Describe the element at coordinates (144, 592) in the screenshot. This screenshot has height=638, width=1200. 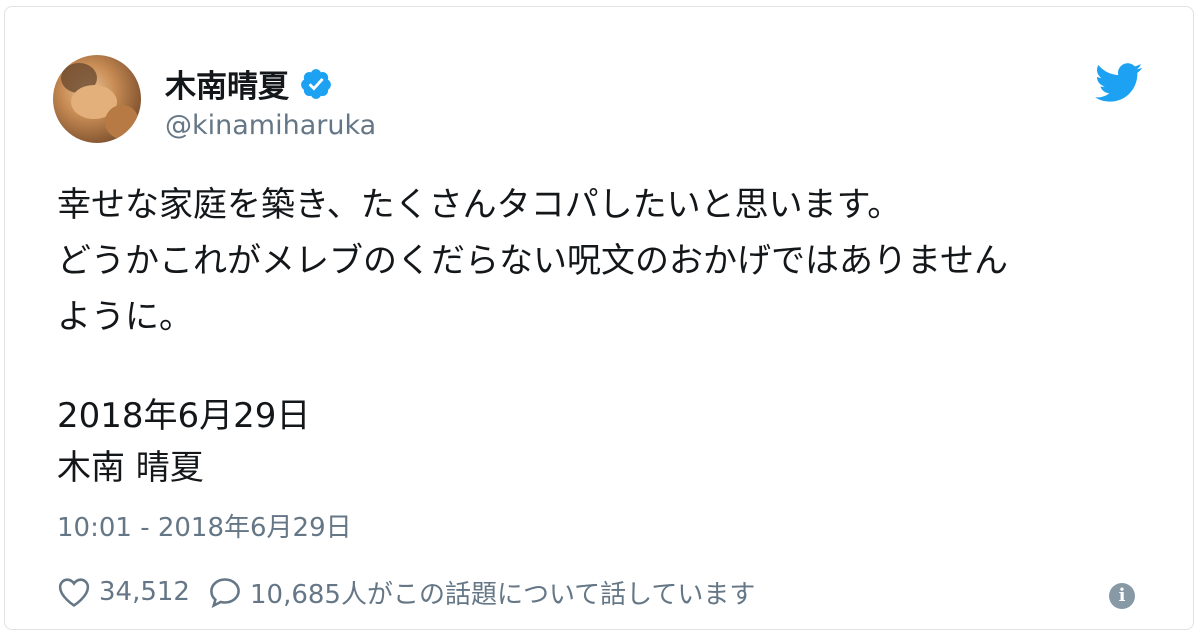
I see `like-count: 34,512` at that location.